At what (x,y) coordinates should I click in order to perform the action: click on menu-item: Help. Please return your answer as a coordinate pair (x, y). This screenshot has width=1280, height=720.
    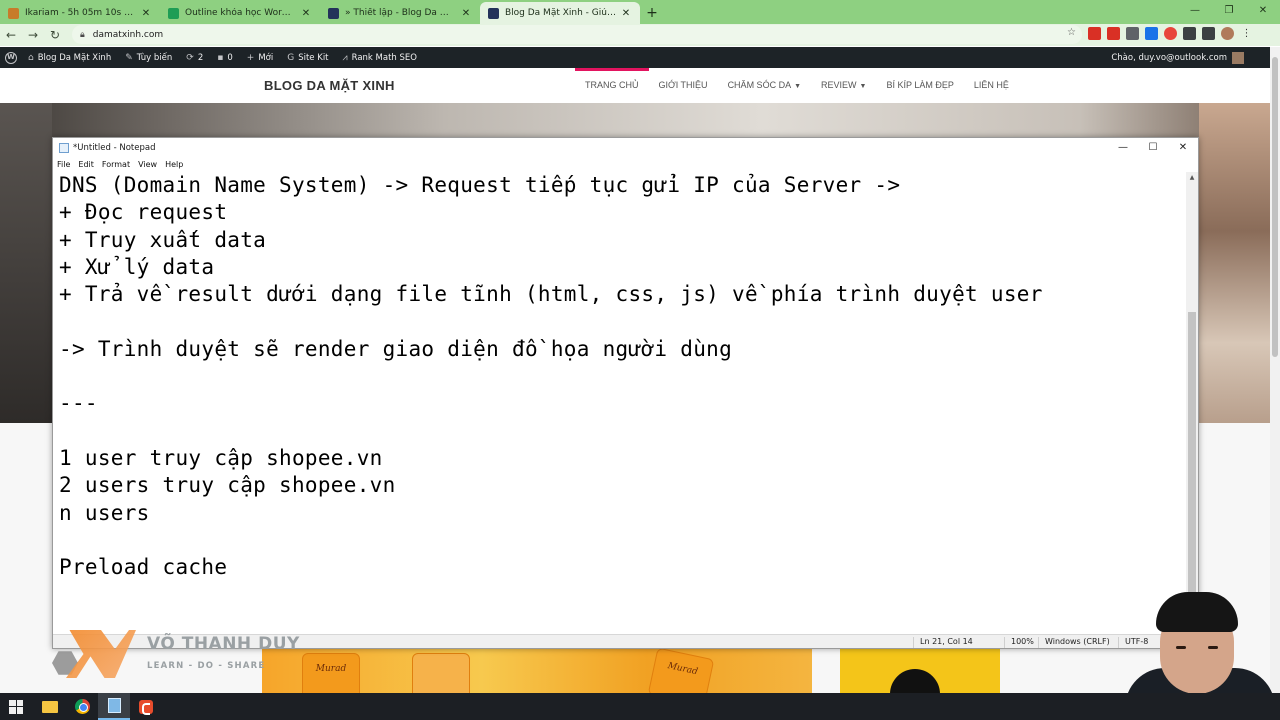
    Looking at the image, I should click on (174, 165).